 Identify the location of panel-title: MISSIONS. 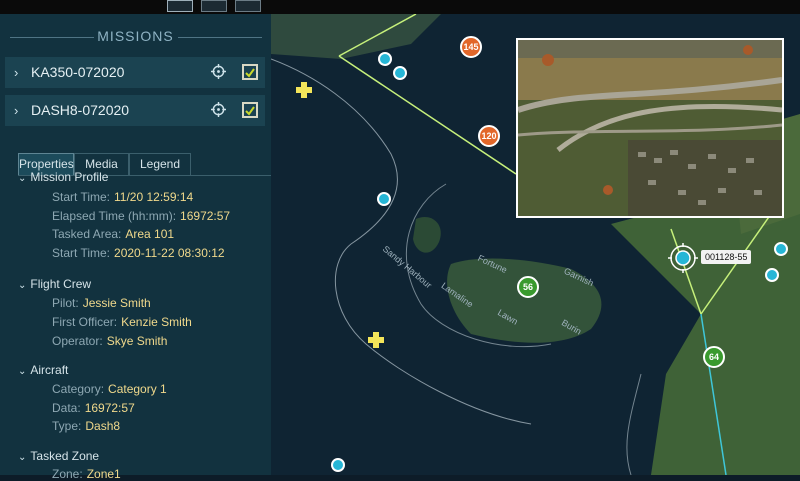
(135, 36).